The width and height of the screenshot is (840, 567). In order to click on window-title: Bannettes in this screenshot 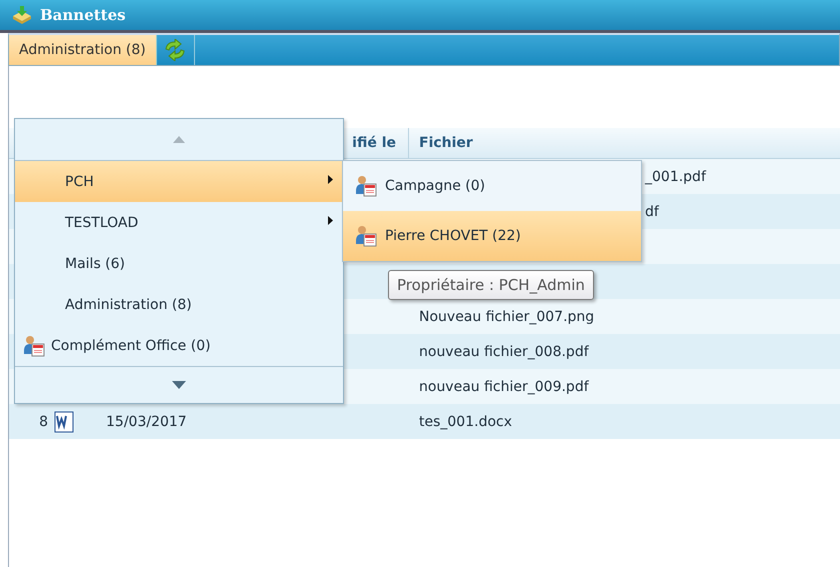, I will do `click(83, 15)`.